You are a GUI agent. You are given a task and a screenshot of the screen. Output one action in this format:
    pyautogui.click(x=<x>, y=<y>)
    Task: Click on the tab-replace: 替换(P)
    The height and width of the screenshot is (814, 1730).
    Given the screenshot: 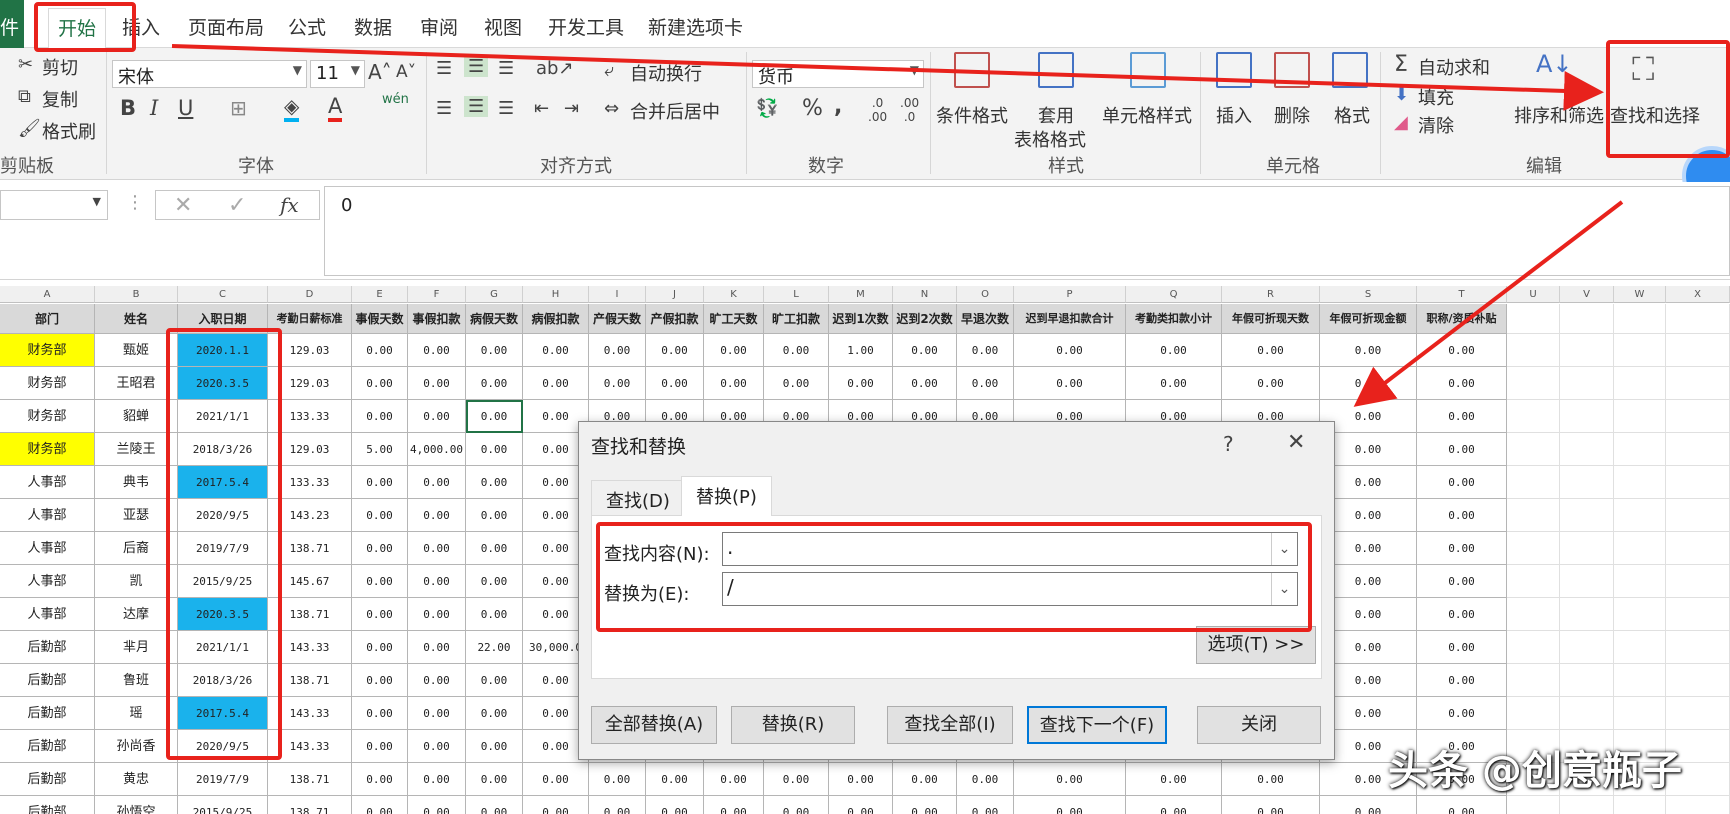 What is the action you would take?
    pyautogui.click(x=726, y=496)
    